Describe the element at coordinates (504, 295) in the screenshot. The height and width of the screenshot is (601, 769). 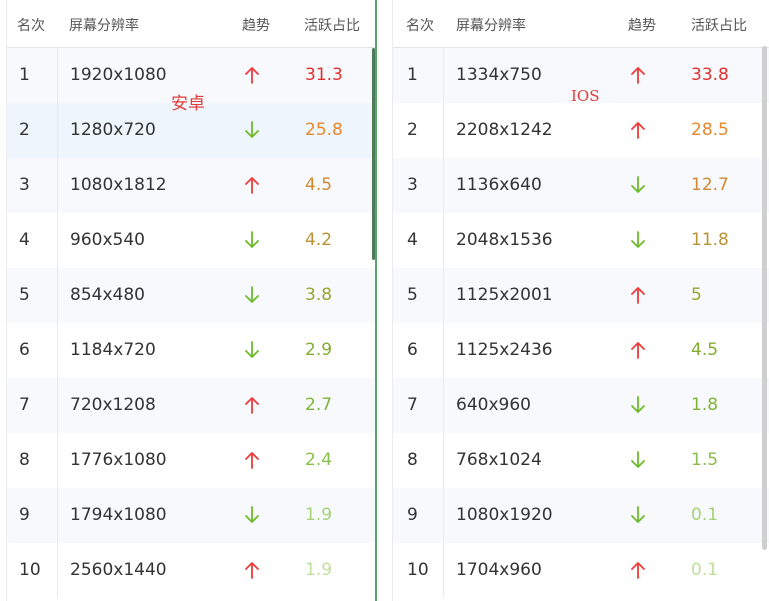
I see `resolution-value: 1125x2001` at that location.